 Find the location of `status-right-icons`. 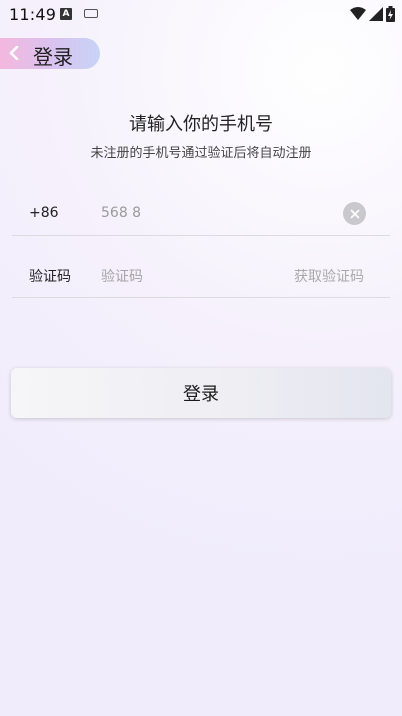

status-right-icons is located at coordinates (372, 14).